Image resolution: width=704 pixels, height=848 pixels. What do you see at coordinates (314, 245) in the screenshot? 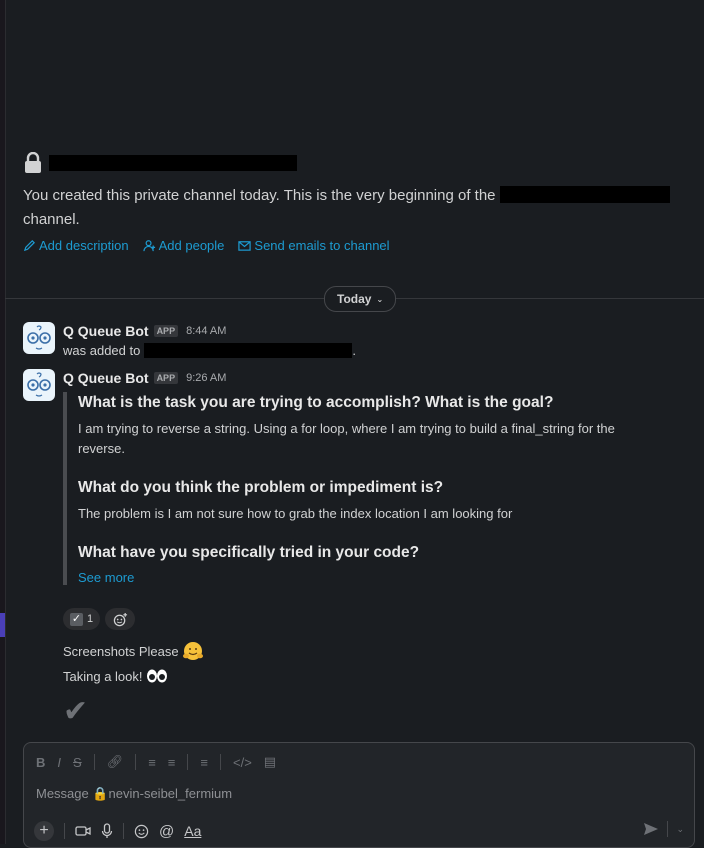
I see `send-emails-link: Send emails to channel` at bounding box center [314, 245].